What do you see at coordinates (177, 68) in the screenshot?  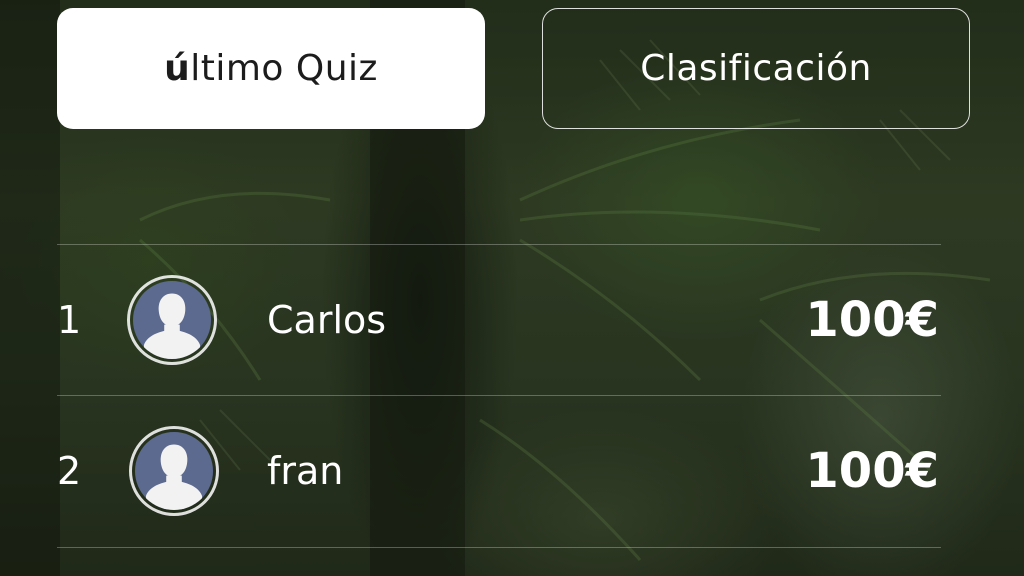 I see `tab-last-quiz-prefix: ú` at bounding box center [177, 68].